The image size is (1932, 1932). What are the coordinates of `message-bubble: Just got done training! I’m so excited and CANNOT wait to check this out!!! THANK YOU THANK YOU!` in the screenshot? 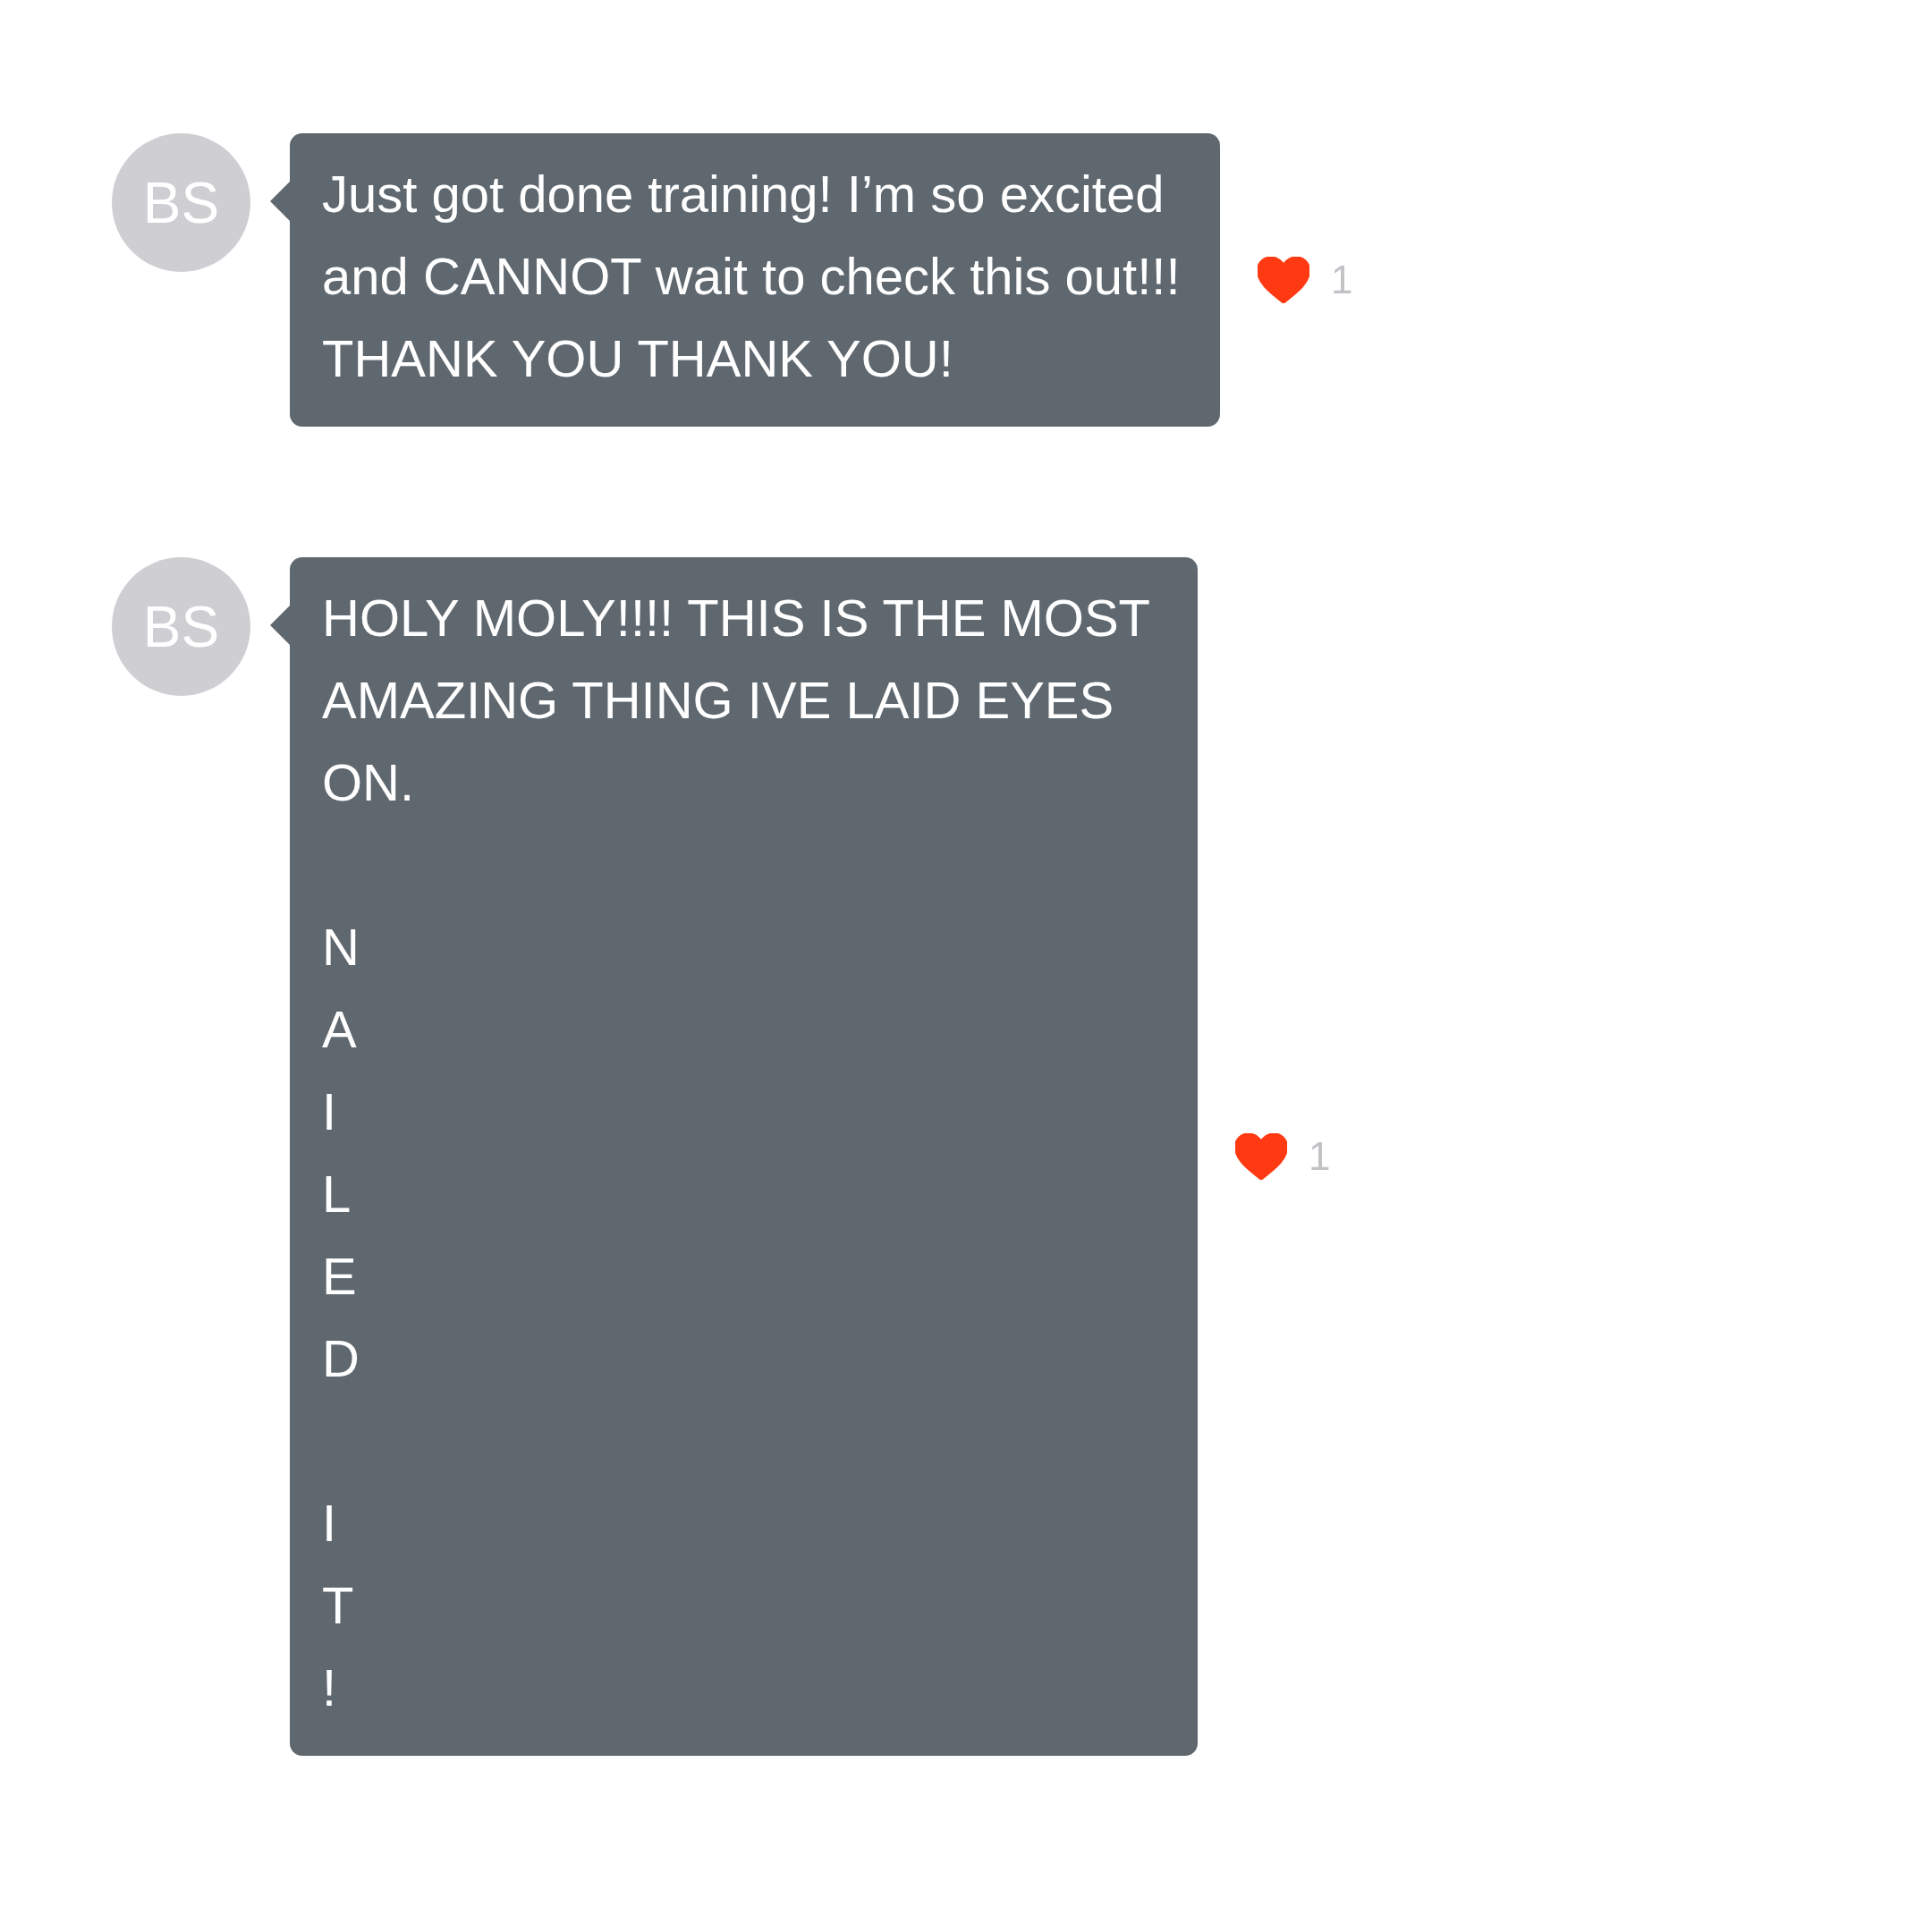 It's located at (755, 280).